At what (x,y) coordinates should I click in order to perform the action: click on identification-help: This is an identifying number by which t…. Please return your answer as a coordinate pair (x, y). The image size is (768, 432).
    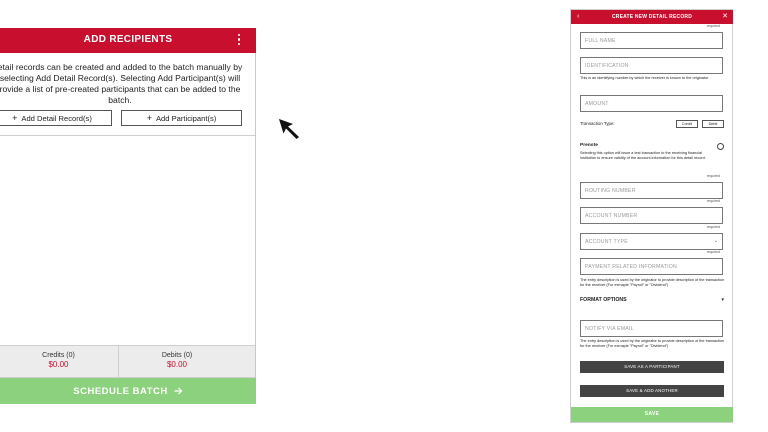
    Looking at the image, I should click on (644, 78).